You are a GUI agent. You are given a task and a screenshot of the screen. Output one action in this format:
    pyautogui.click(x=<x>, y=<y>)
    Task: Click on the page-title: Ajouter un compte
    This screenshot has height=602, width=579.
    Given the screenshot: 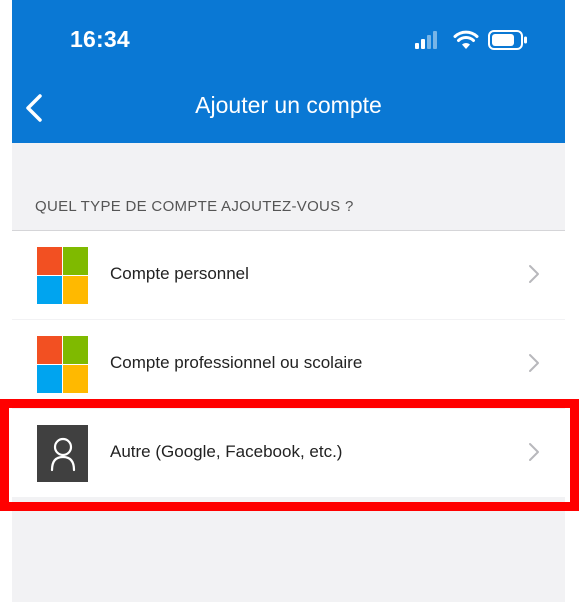 What is the action you would take?
    pyautogui.click(x=288, y=105)
    